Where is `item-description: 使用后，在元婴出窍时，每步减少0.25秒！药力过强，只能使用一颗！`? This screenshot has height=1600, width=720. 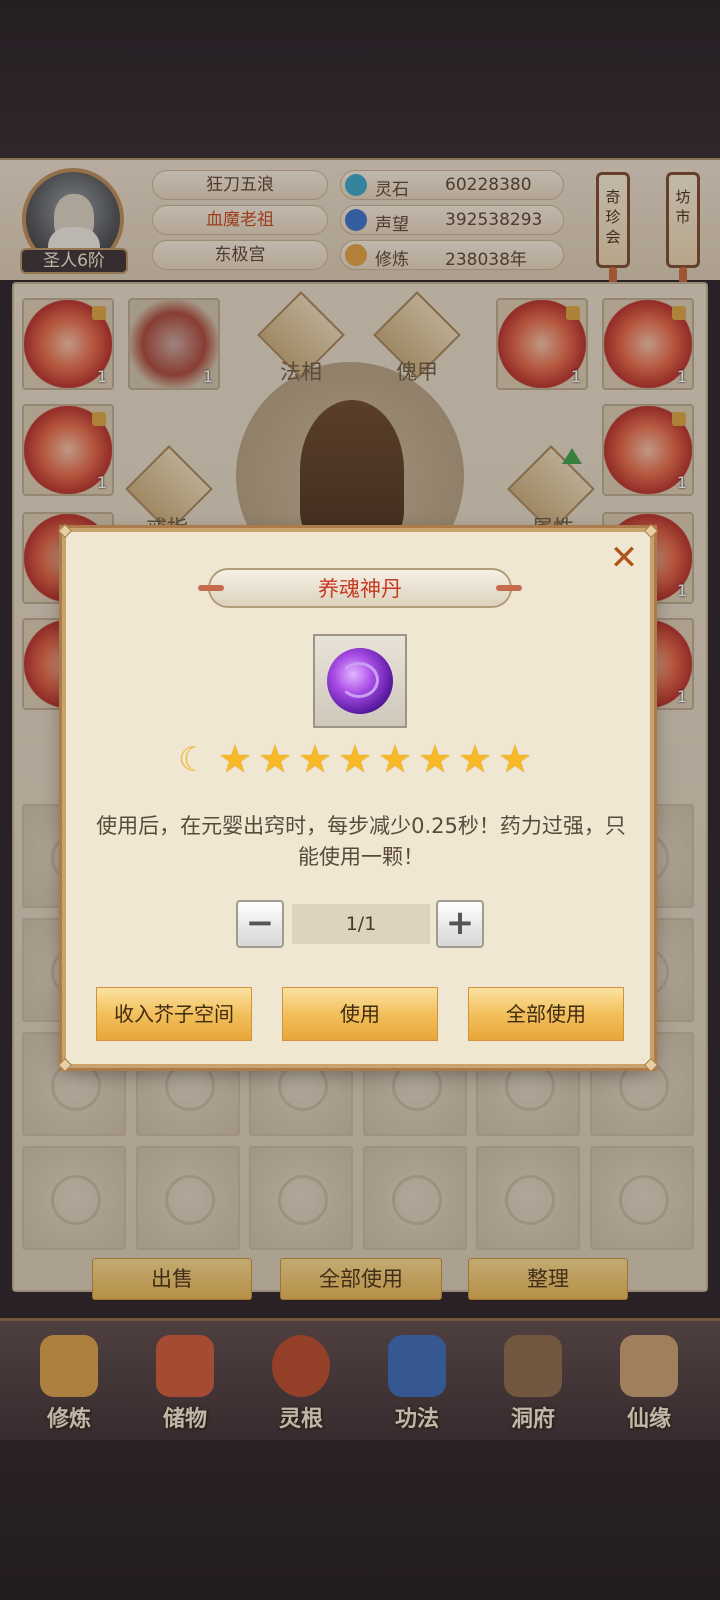
item-description: 使用后，在元婴出窍时，每步减少0.25秒！药力过强，只能使用一颗！ is located at coordinates (361, 841).